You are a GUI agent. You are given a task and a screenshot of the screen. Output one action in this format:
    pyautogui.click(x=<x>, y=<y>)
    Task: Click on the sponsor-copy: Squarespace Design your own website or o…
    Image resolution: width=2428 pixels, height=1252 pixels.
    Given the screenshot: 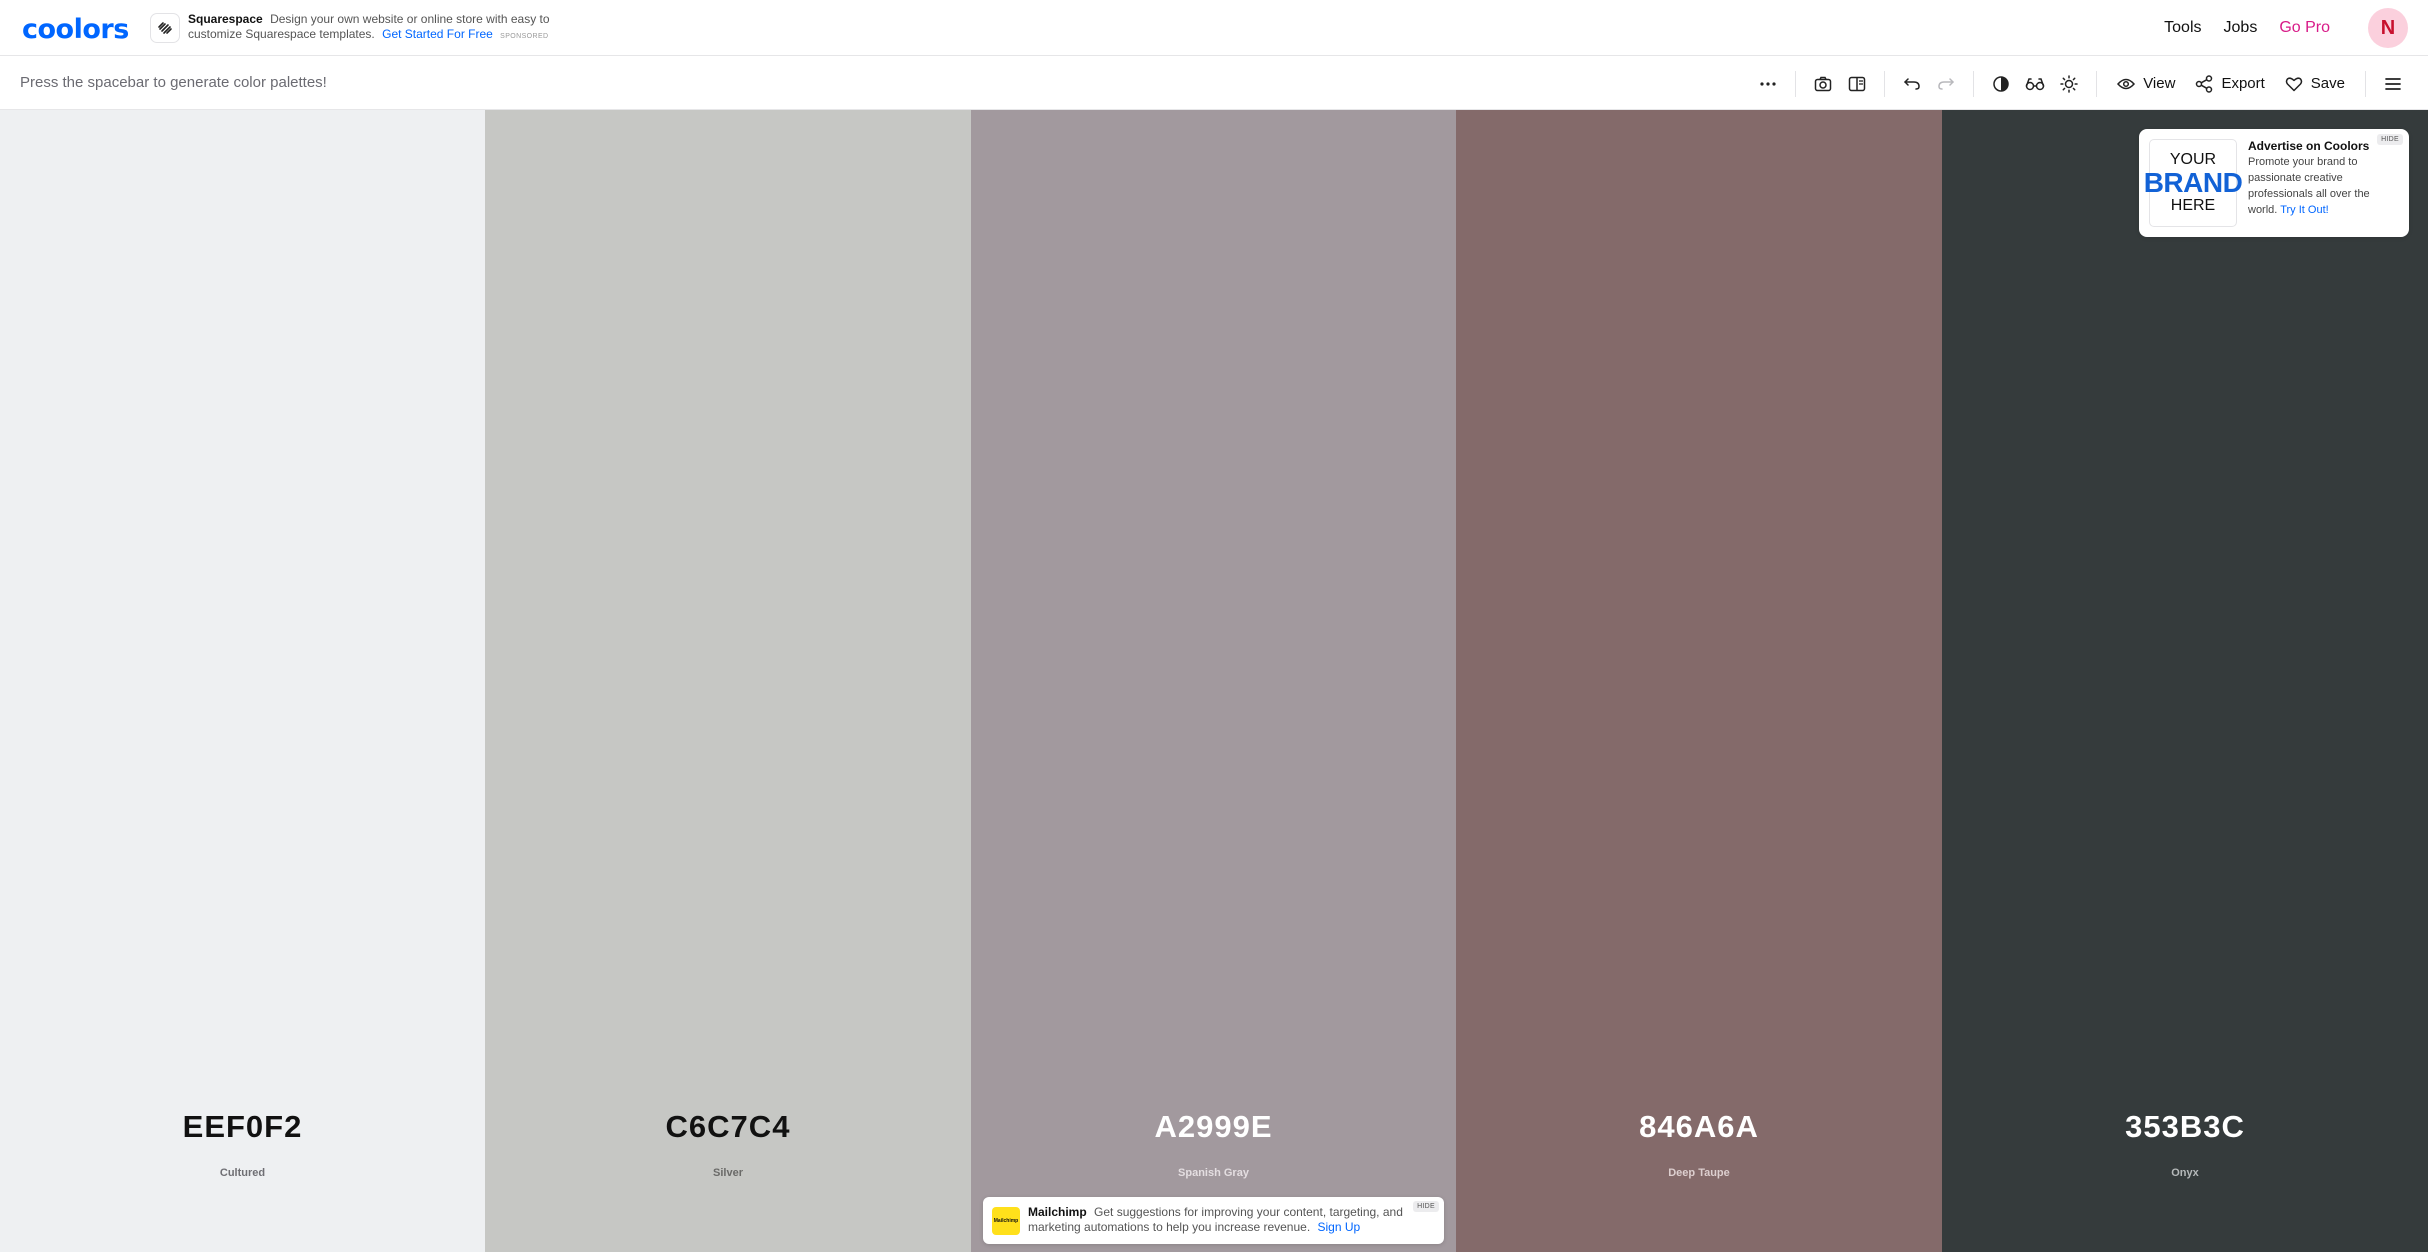 What is the action you would take?
    pyautogui.click(x=388, y=28)
    